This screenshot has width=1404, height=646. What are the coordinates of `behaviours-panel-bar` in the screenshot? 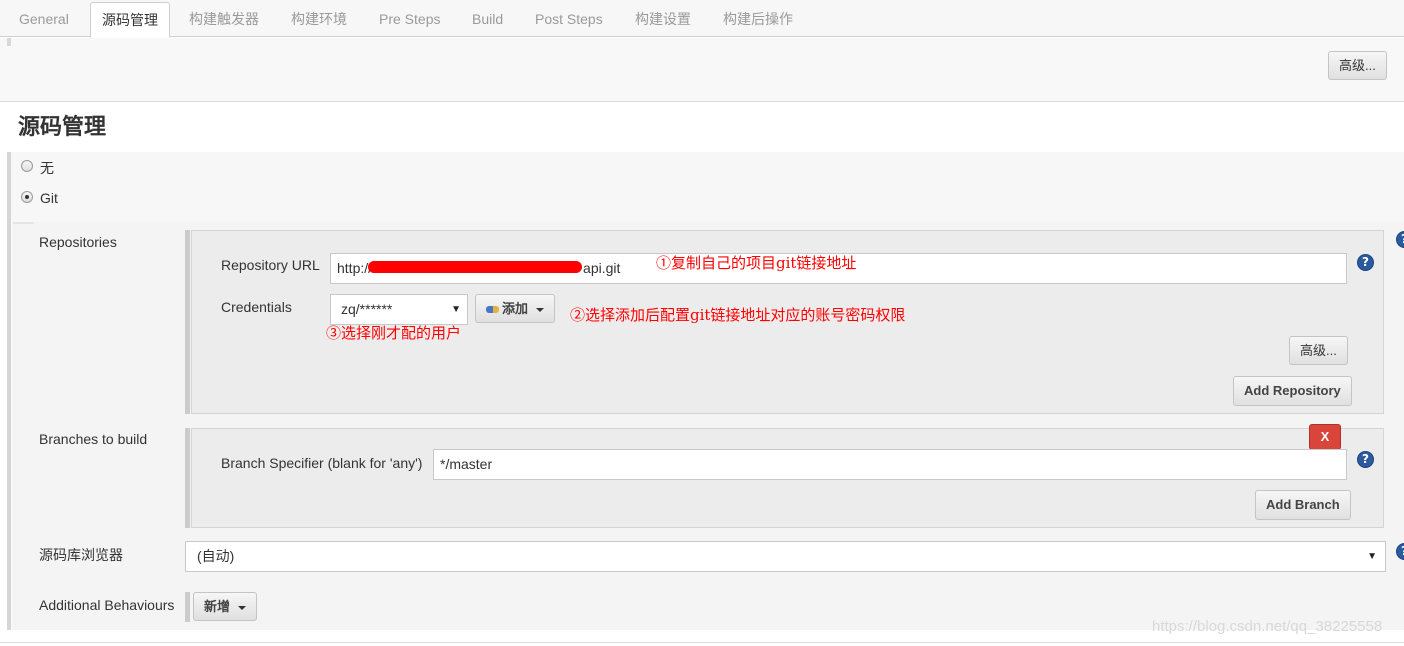 It's located at (187, 607).